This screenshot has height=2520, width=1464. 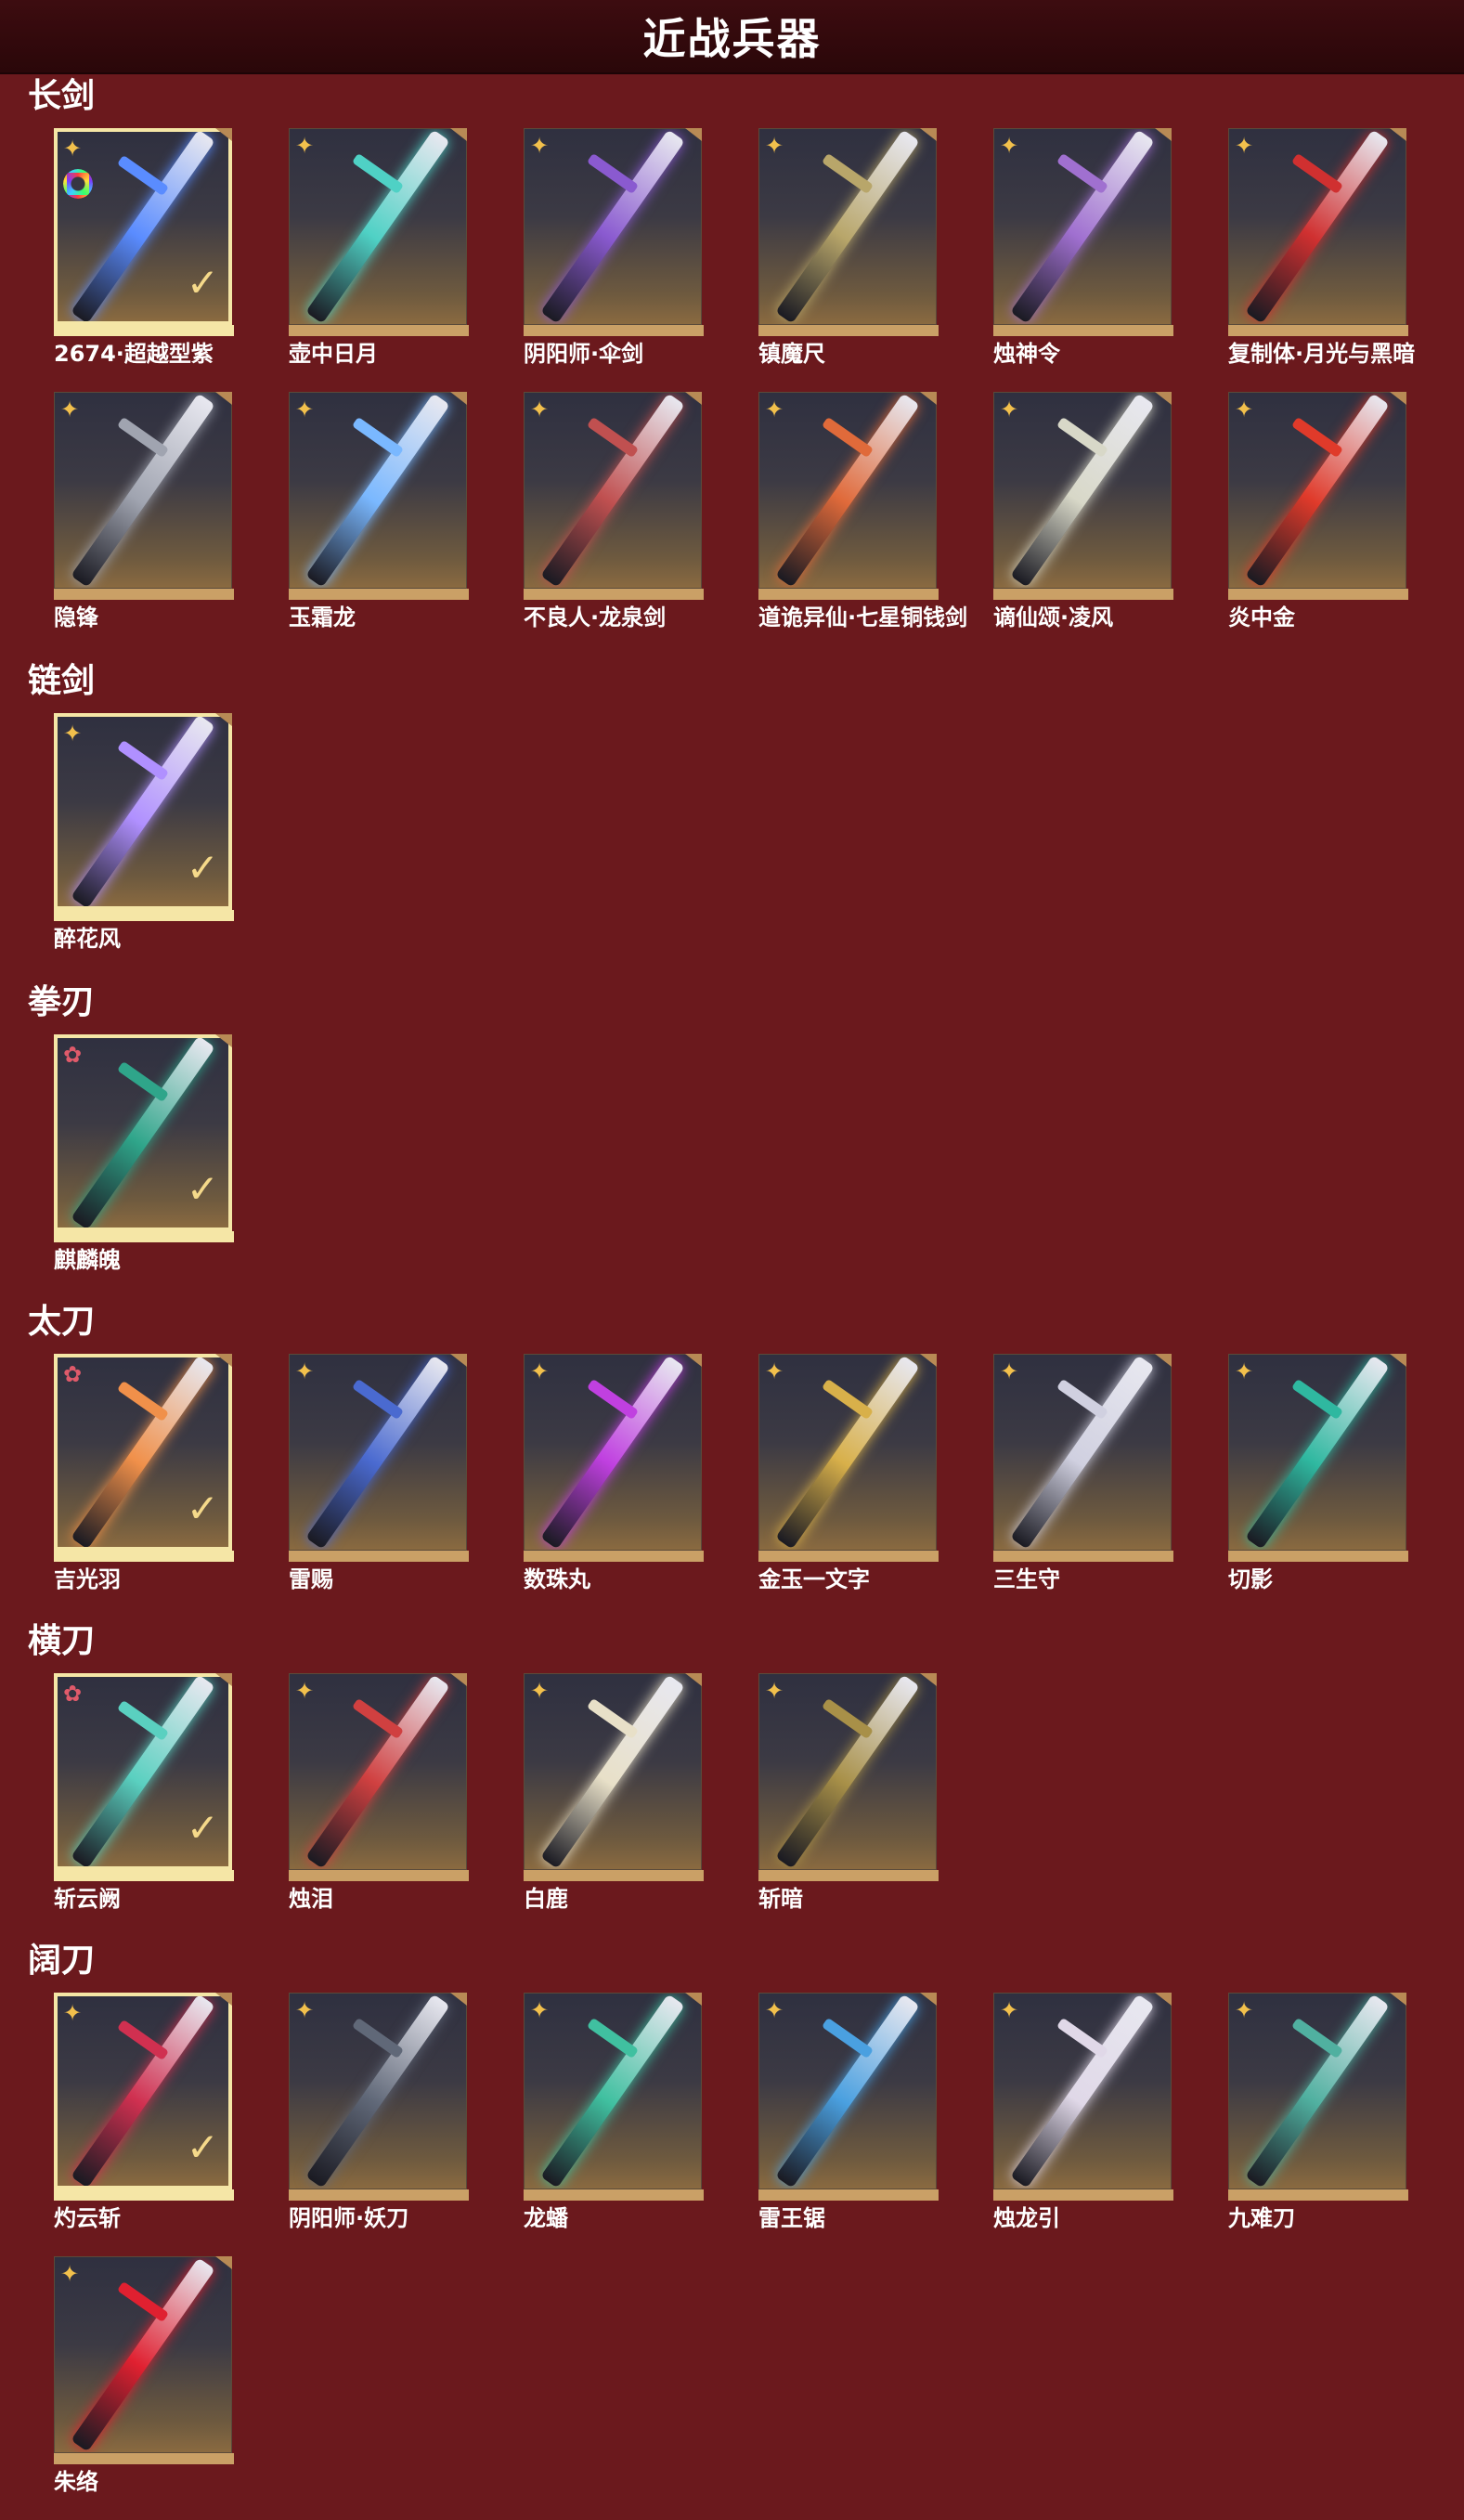 I want to click on weapon-card: ✦ 壶中日月, so click(x=379, y=247).